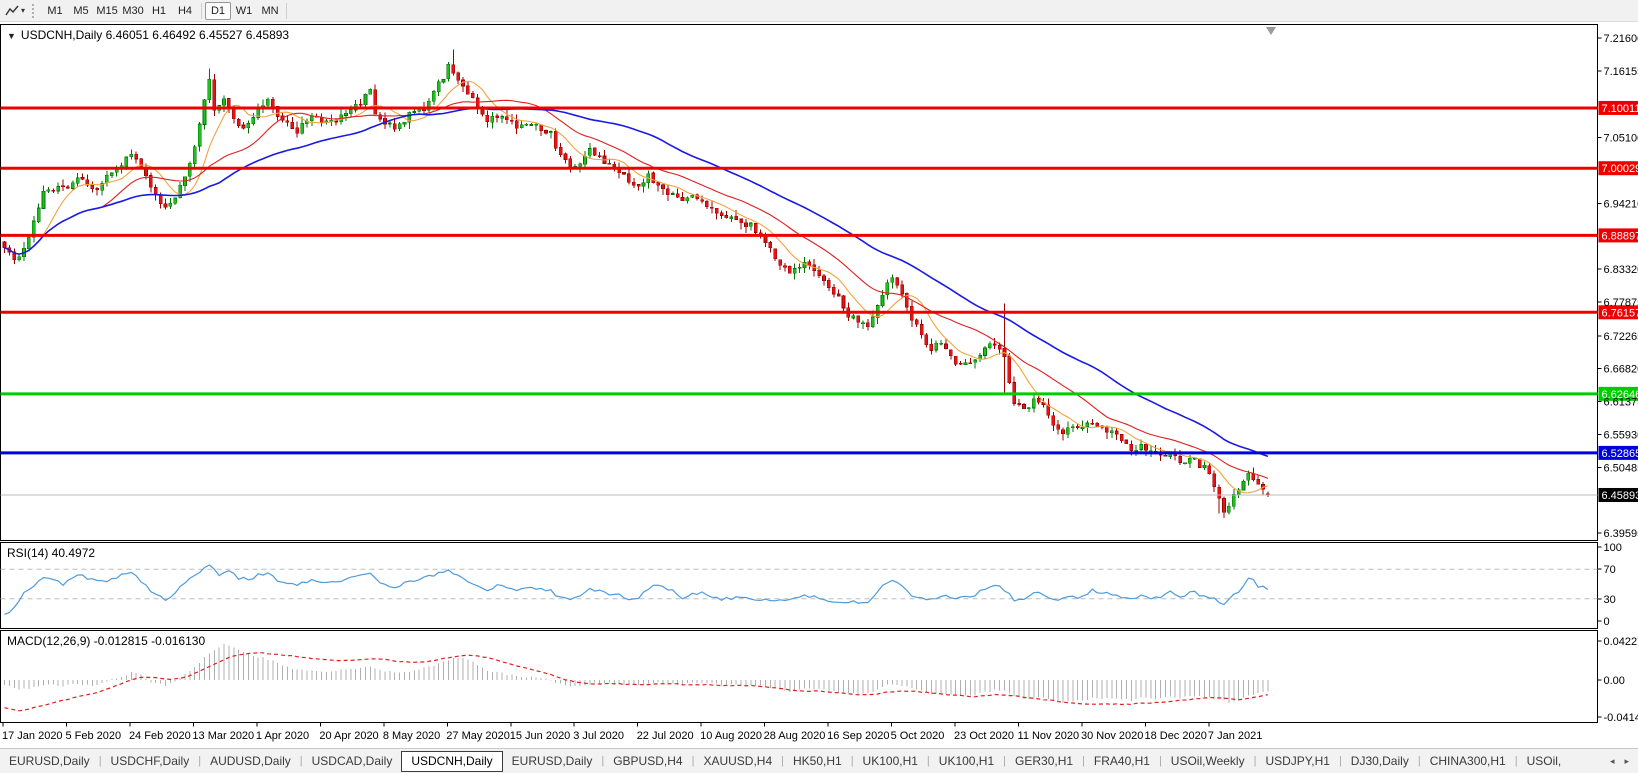 The image size is (1638, 773). What do you see at coordinates (1621, 204) in the screenshot?
I see `price-axis-tick-label: 6.94210` at bounding box center [1621, 204].